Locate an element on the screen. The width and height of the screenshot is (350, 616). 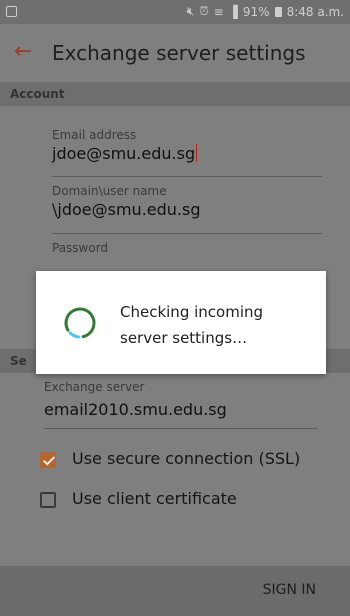
wifi-icon: ≡ is located at coordinates (218, 11).